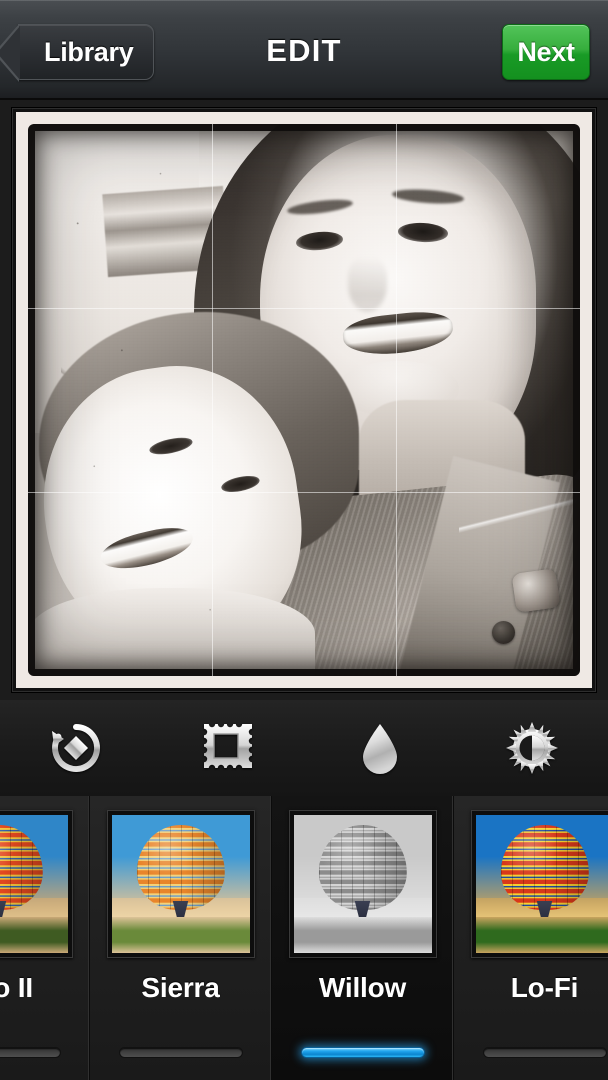 This screenshot has width=608, height=1080. Describe the element at coordinates (89, 51) in the screenshot. I see `library-back-label: Library` at that location.